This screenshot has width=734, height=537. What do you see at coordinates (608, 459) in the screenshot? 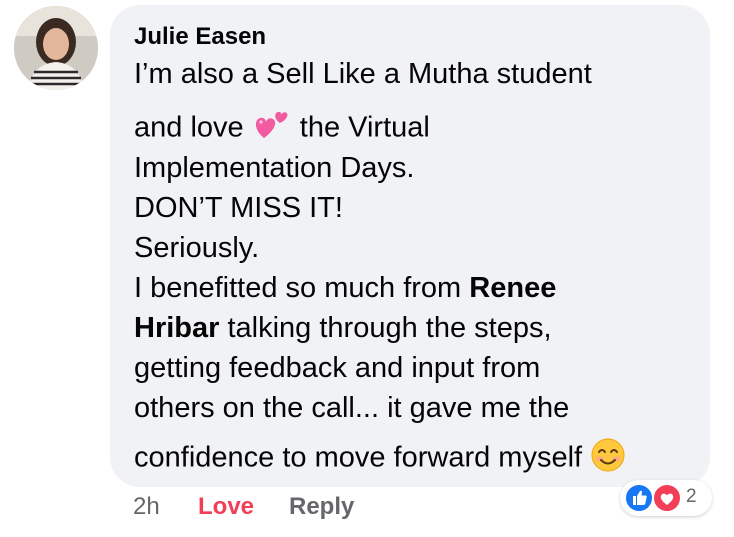
I see `smiling-face-icon` at bounding box center [608, 459].